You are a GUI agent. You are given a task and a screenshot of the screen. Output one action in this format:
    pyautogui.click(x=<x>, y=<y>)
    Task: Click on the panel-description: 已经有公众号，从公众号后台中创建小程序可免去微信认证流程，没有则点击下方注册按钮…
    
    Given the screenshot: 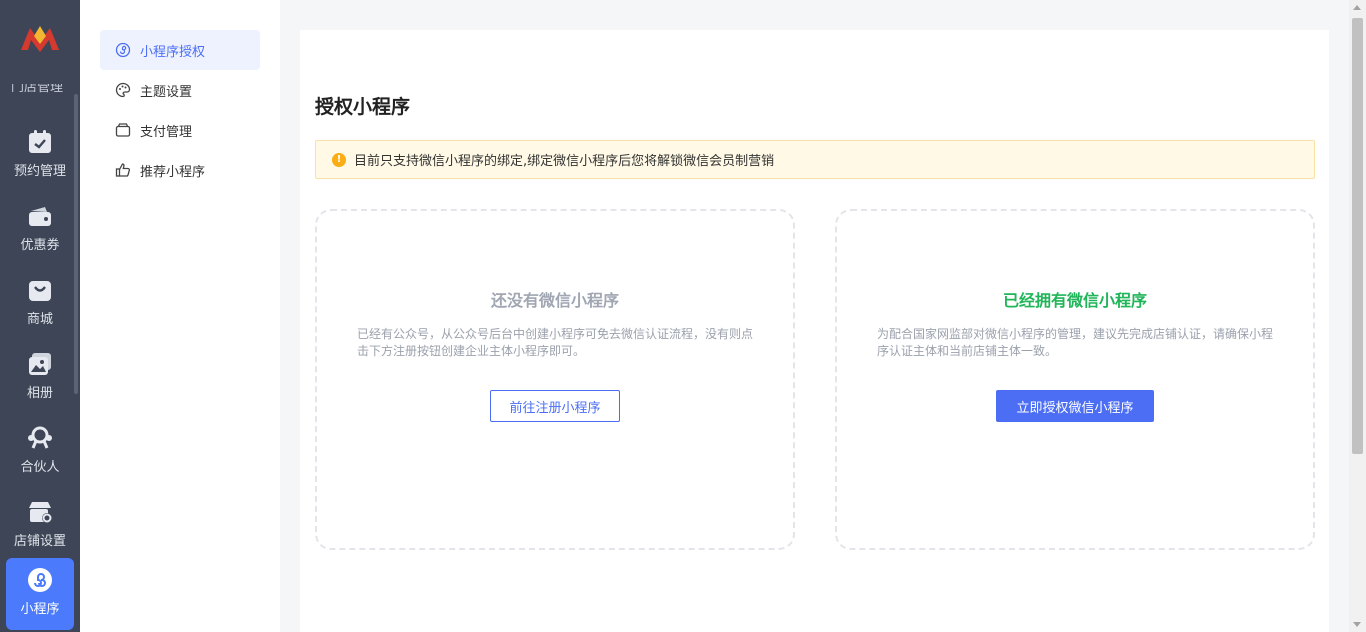 What is the action you would take?
    pyautogui.click(x=555, y=342)
    